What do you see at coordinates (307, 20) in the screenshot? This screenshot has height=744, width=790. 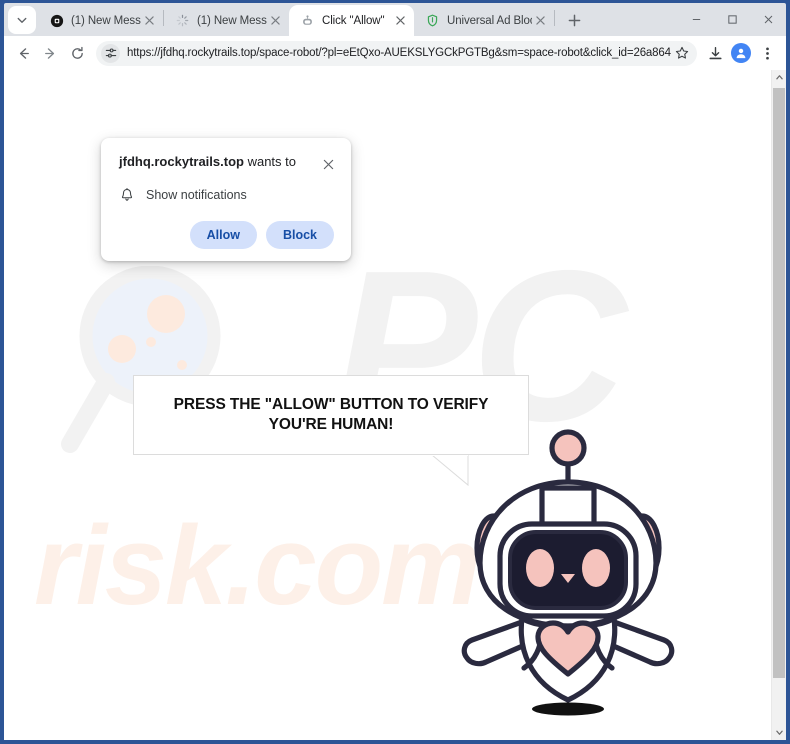 I see `robot-favicon` at bounding box center [307, 20].